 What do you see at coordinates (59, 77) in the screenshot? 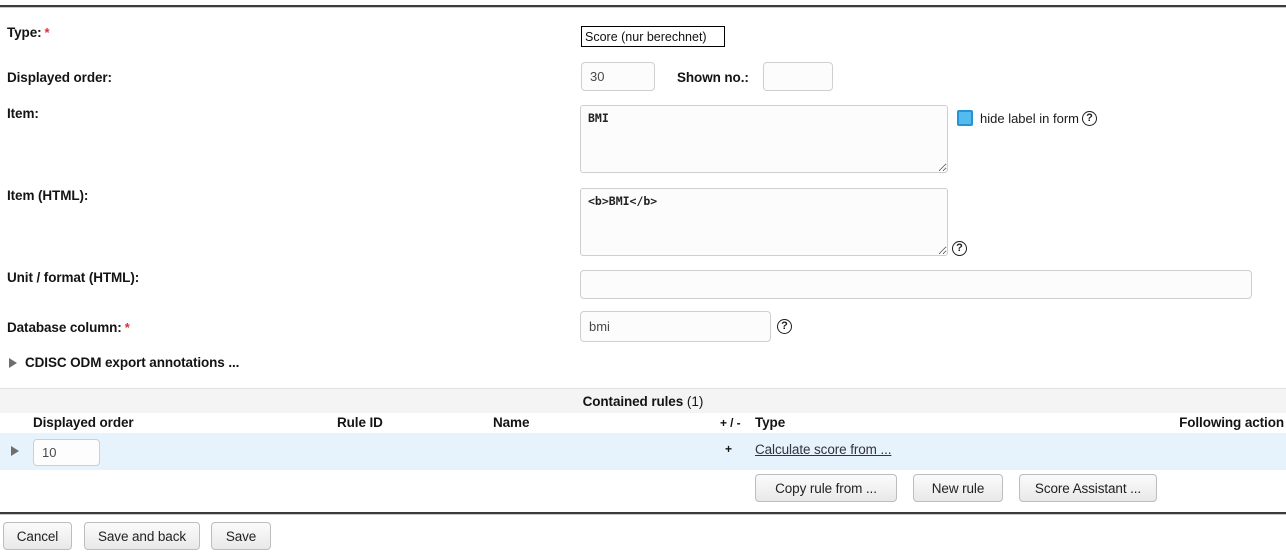
I see `displayed-order-label: Displayed order:` at bounding box center [59, 77].